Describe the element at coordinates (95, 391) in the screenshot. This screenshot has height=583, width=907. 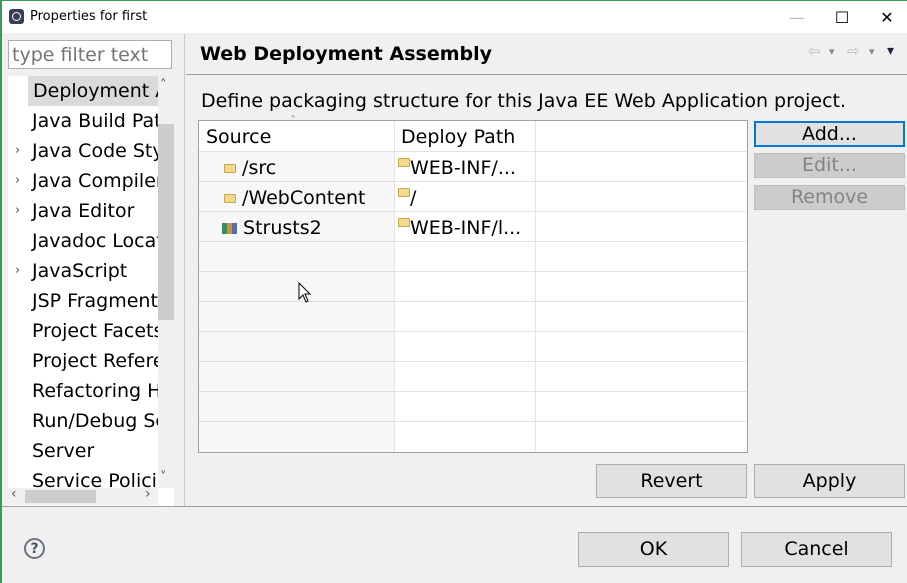
I see `sidebar-item-label: Refactoring History` at that location.